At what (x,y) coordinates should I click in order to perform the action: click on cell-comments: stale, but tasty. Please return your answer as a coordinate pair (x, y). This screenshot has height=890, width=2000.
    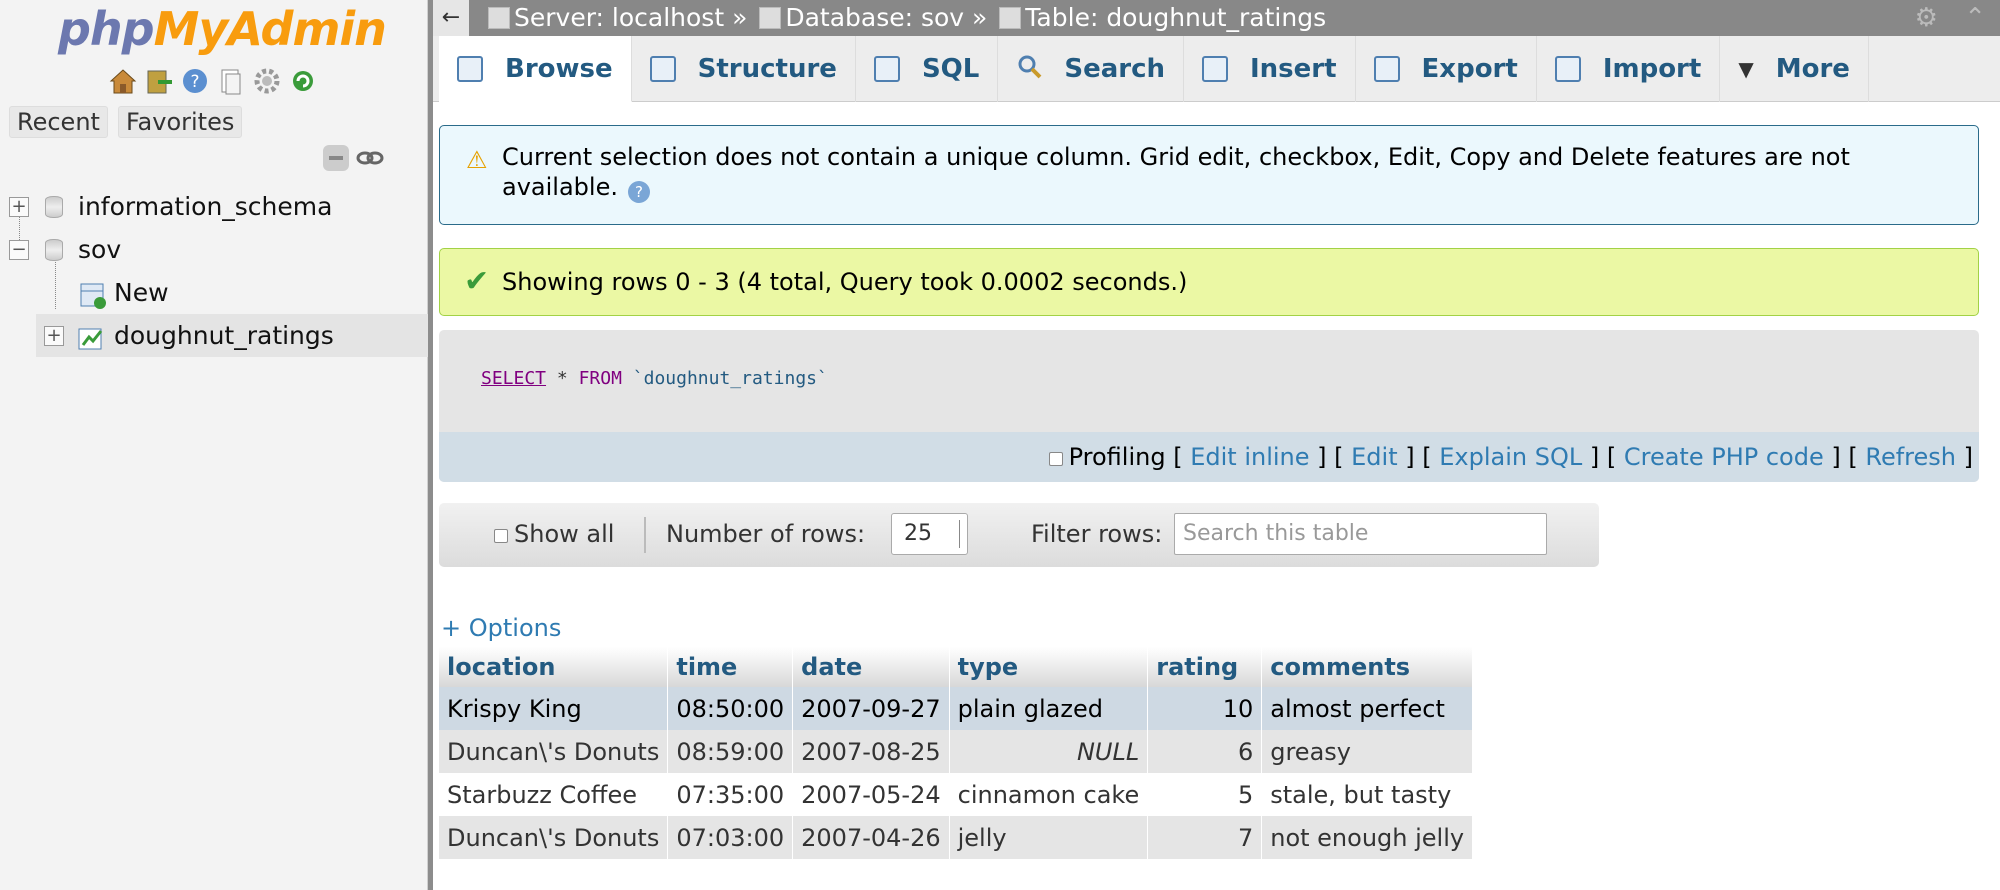
    Looking at the image, I should click on (1367, 794).